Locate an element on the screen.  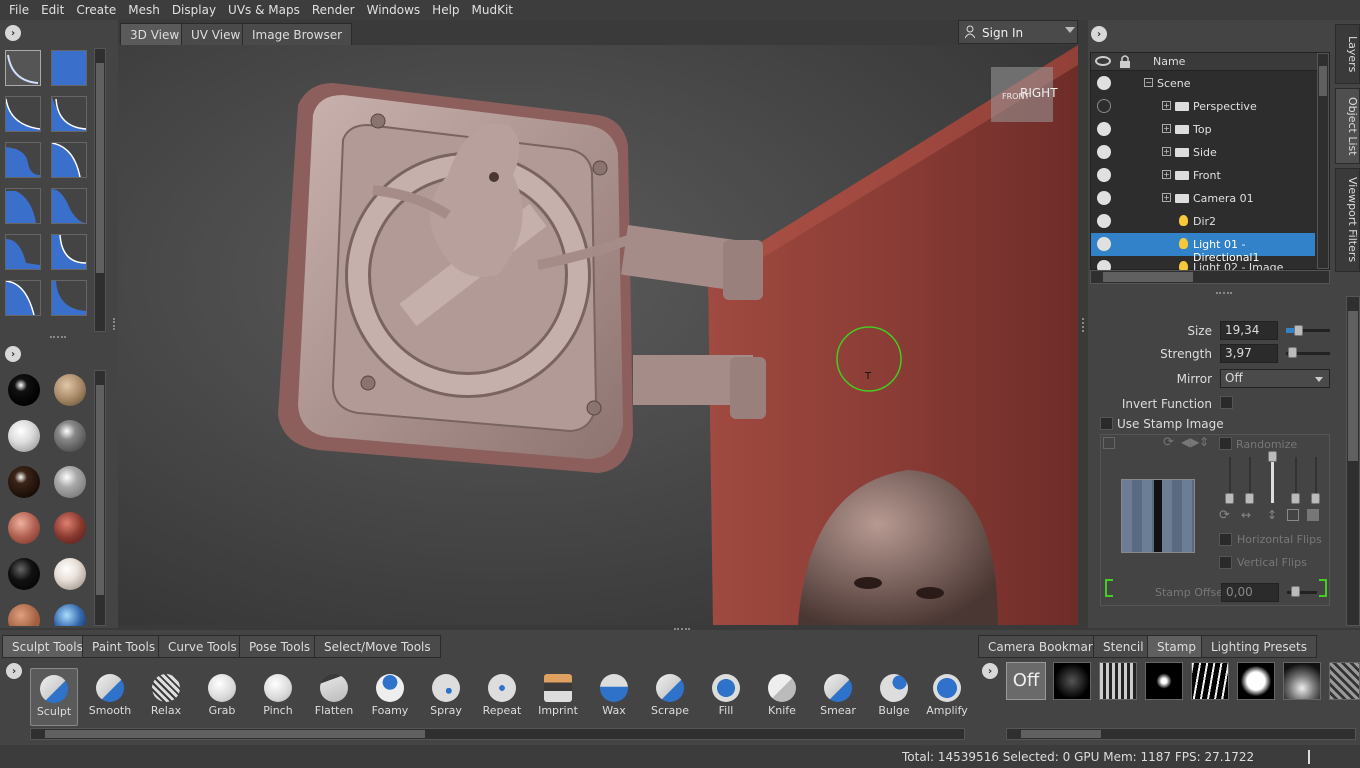
tool-smooth: Smooth is located at coordinates (110, 697).